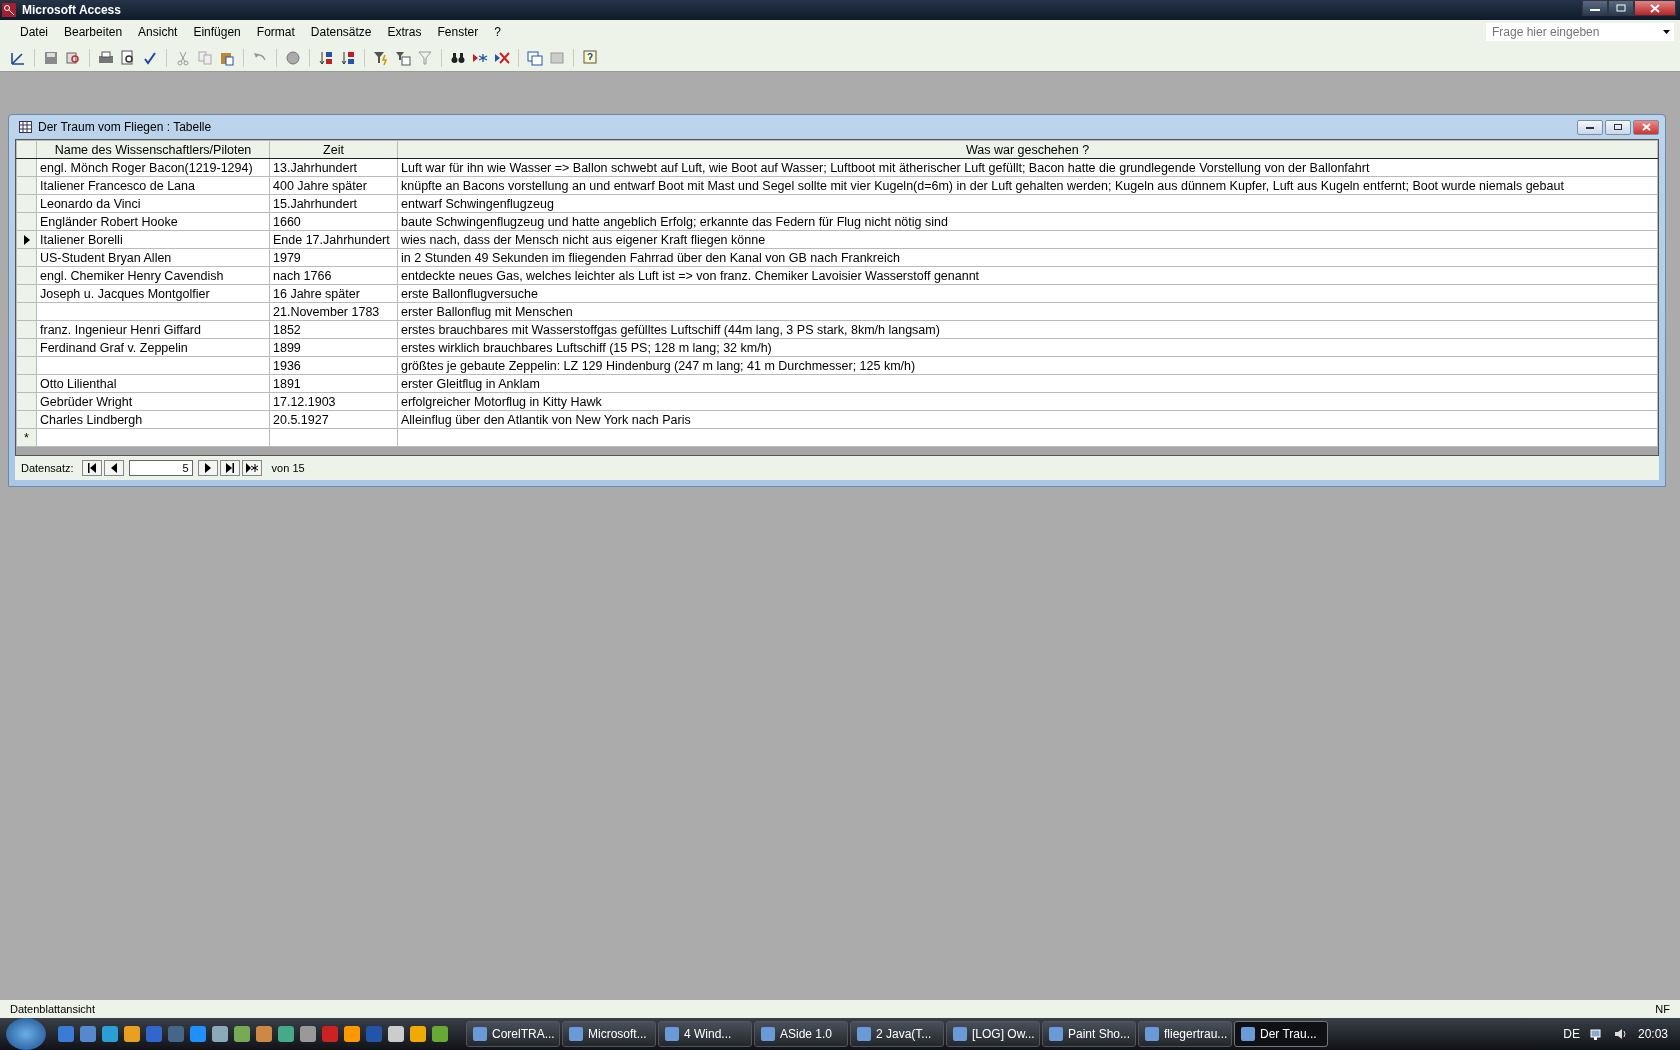 This screenshot has width=1680, height=1050. I want to click on last-record-button, so click(229, 468).